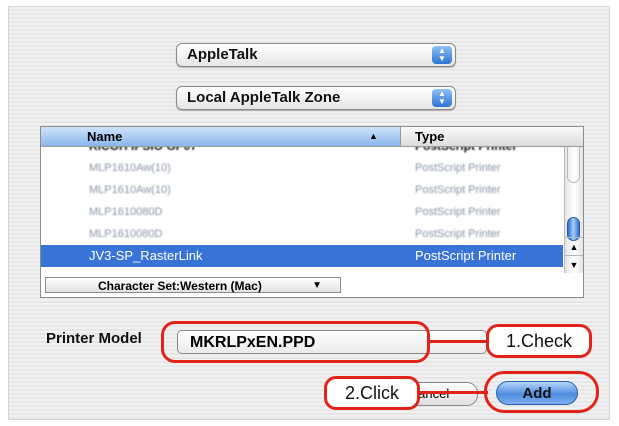  What do you see at coordinates (449, 392) in the screenshot?
I see `click-connector-line` at bounding box center [449, 392].